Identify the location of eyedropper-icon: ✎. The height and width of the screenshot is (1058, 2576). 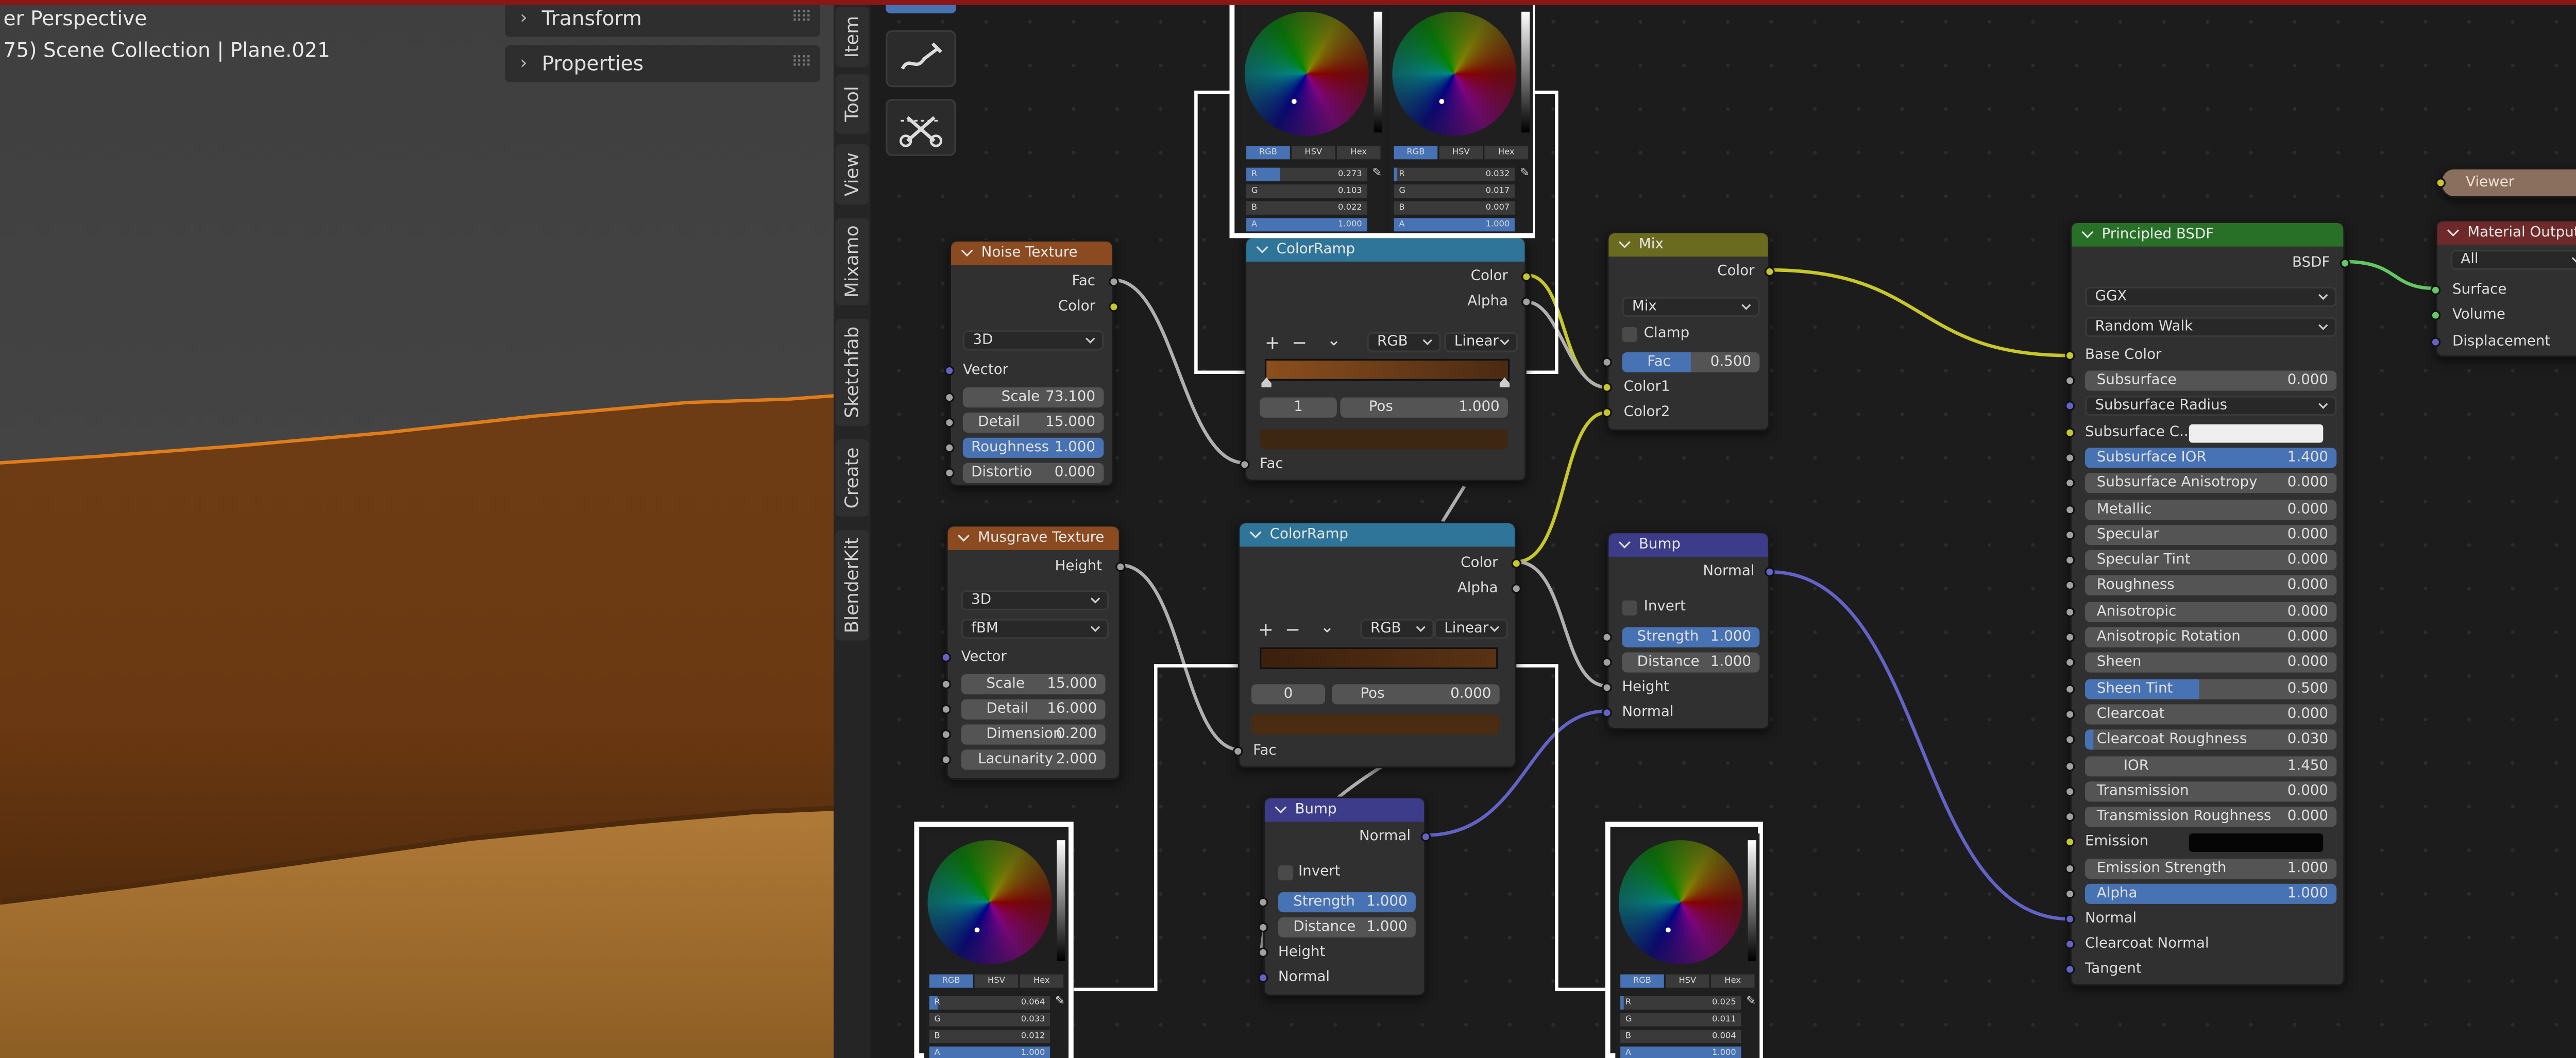
(1527, 173).